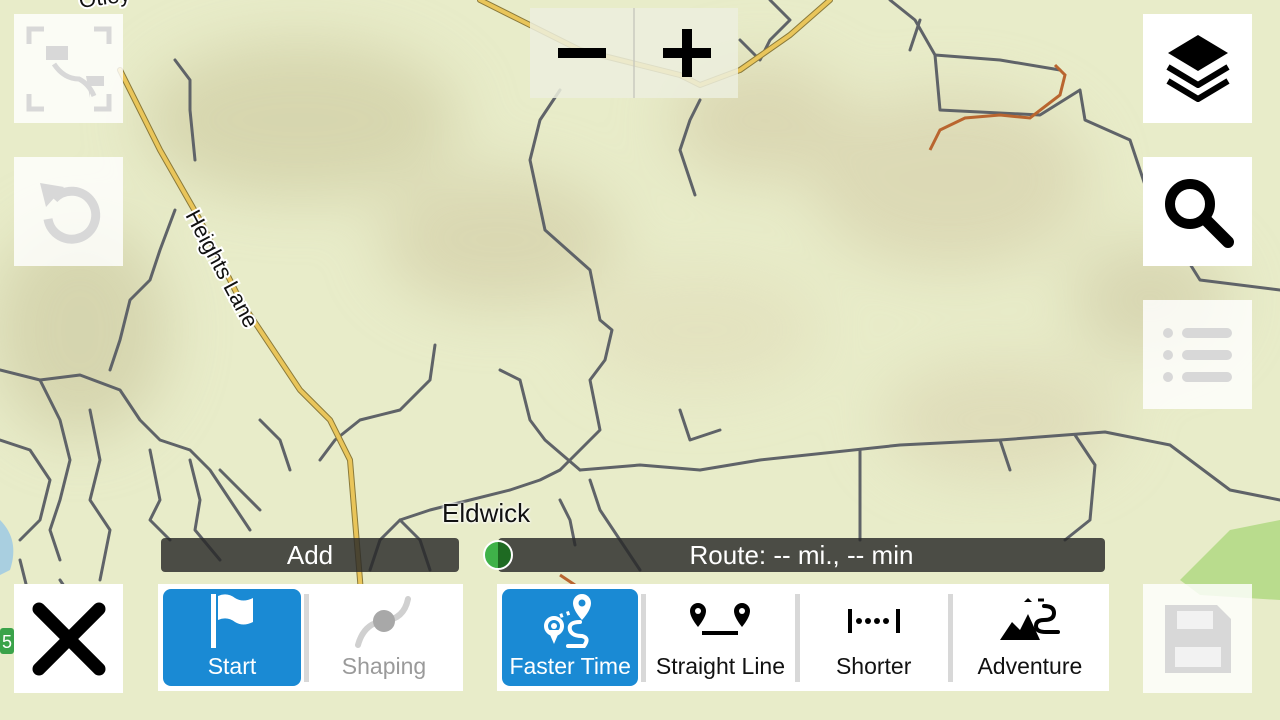 The width and height of the screenshot is (1280, 720). I want to click on minus-icon, so click(581, 53).